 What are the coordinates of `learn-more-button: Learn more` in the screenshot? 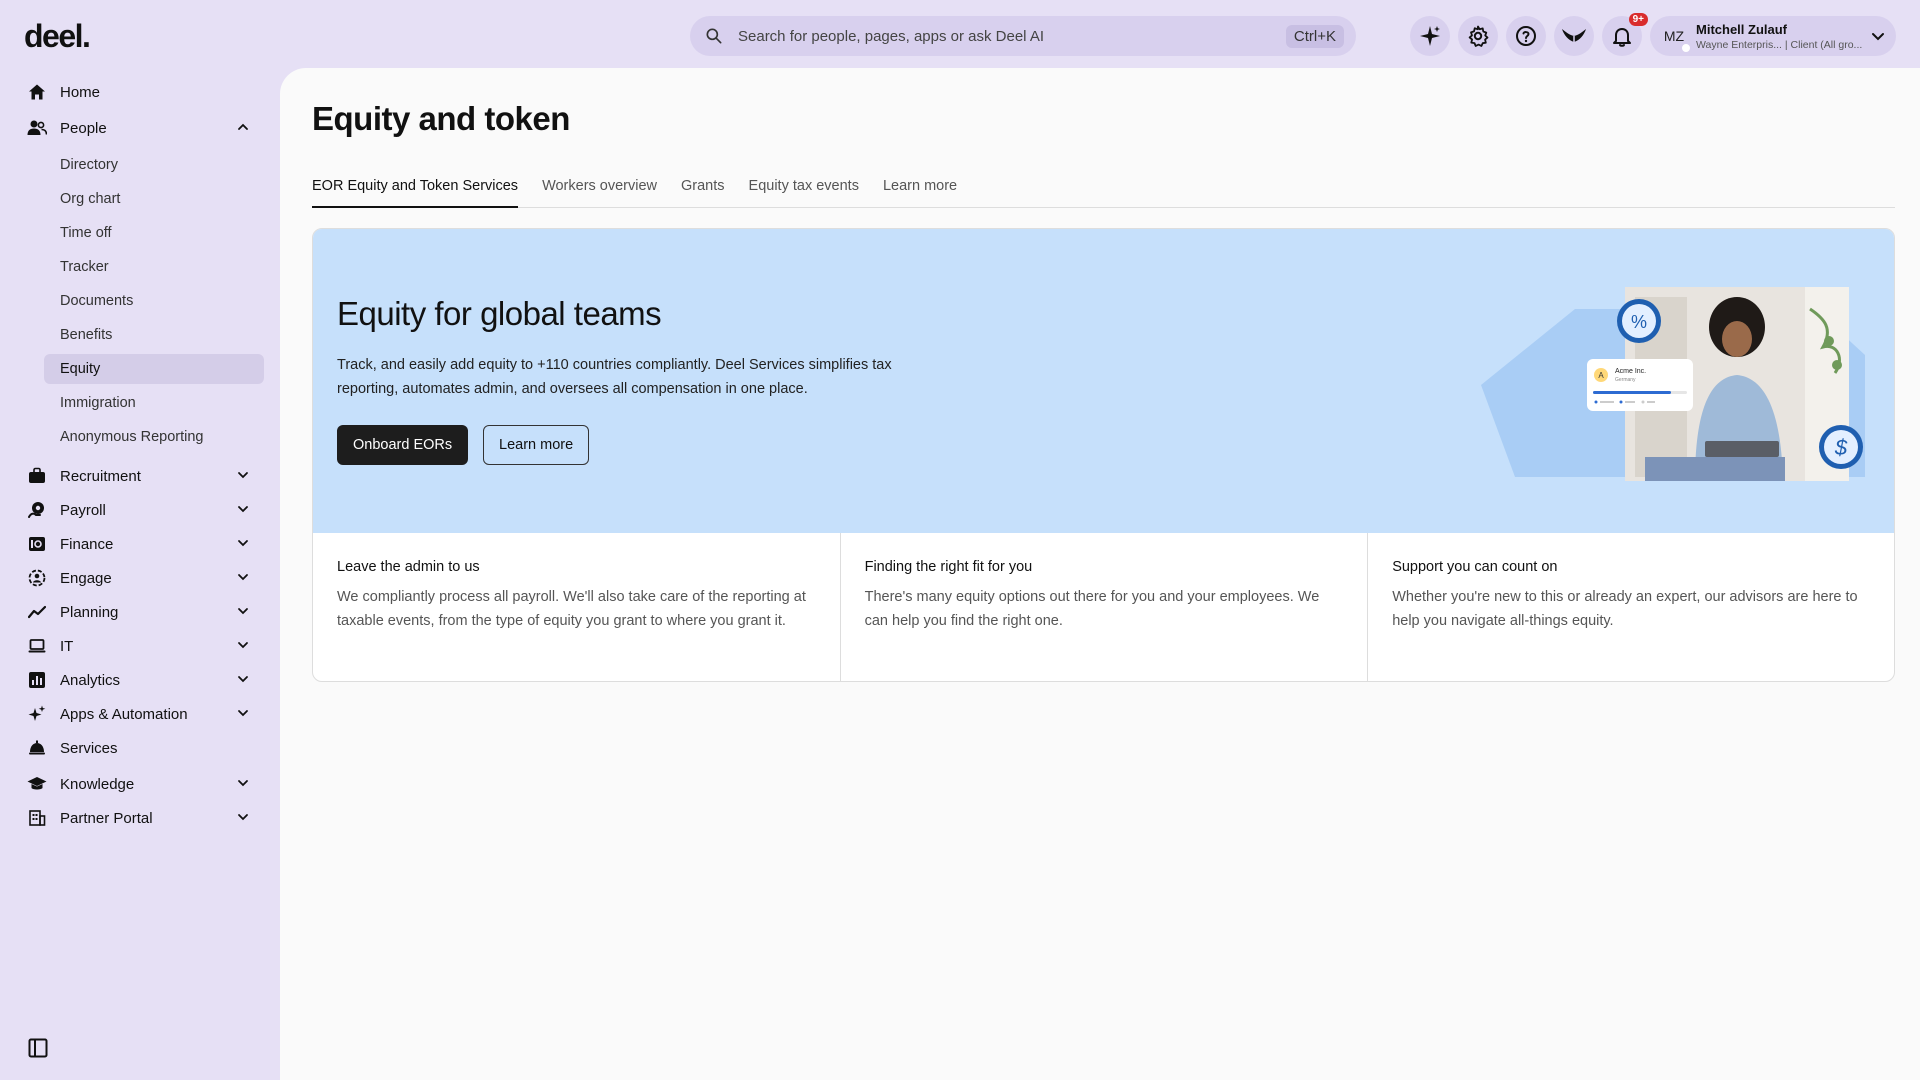 It's located at (536, 445).